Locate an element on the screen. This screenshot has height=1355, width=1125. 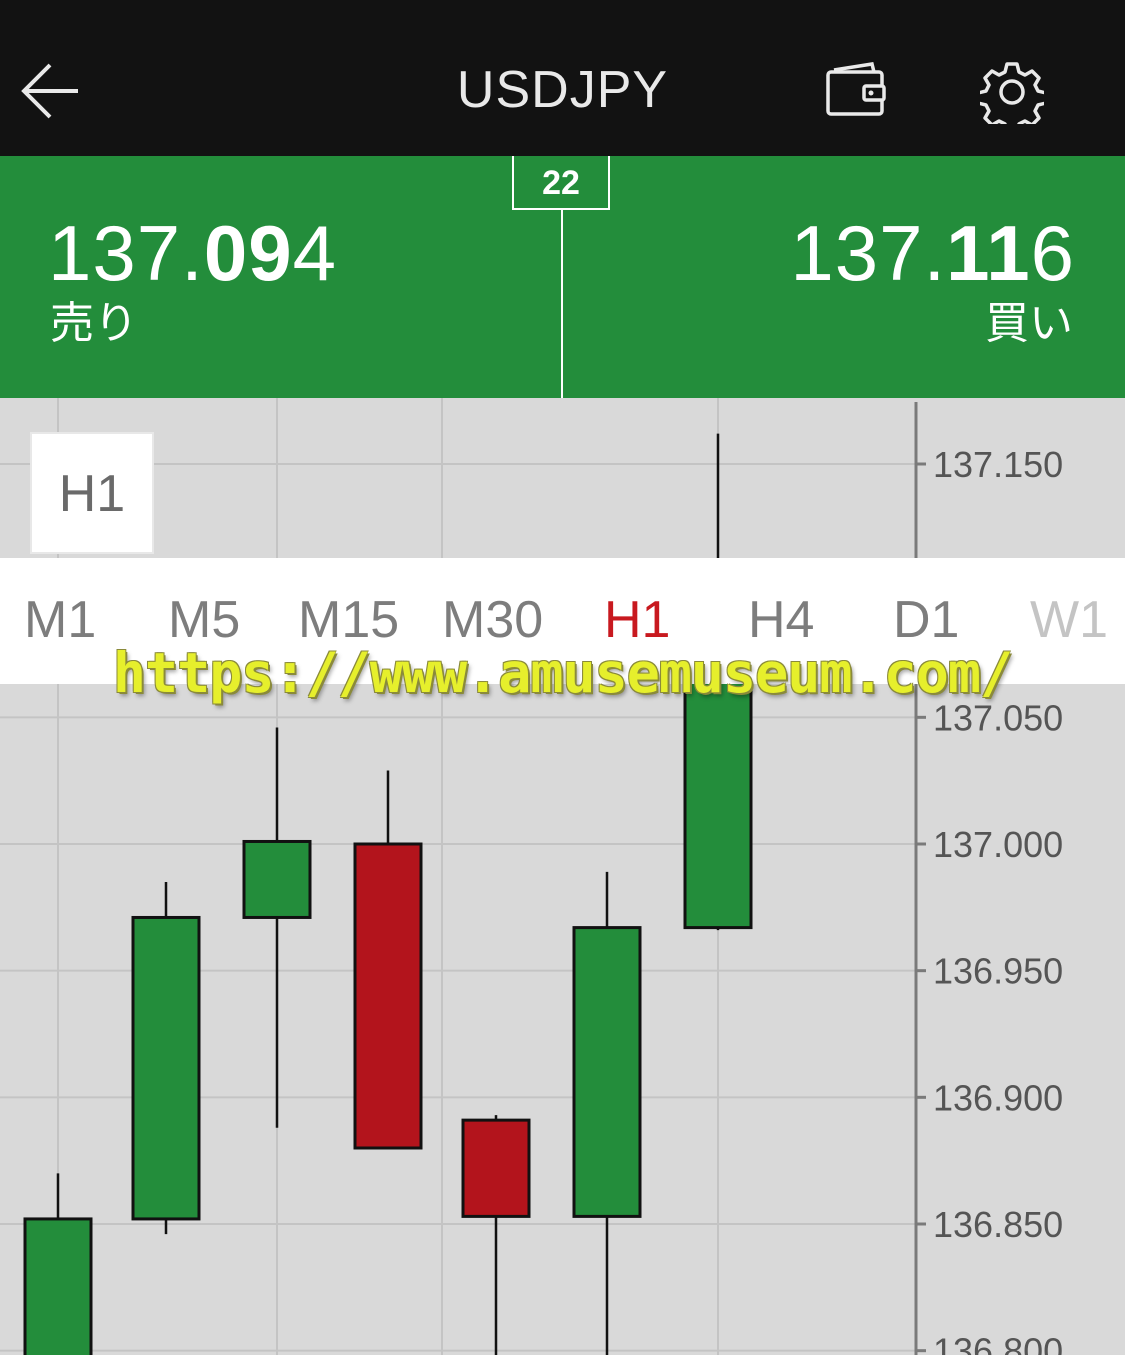
buy-label: 買い is located at coordinates (1029, 323).